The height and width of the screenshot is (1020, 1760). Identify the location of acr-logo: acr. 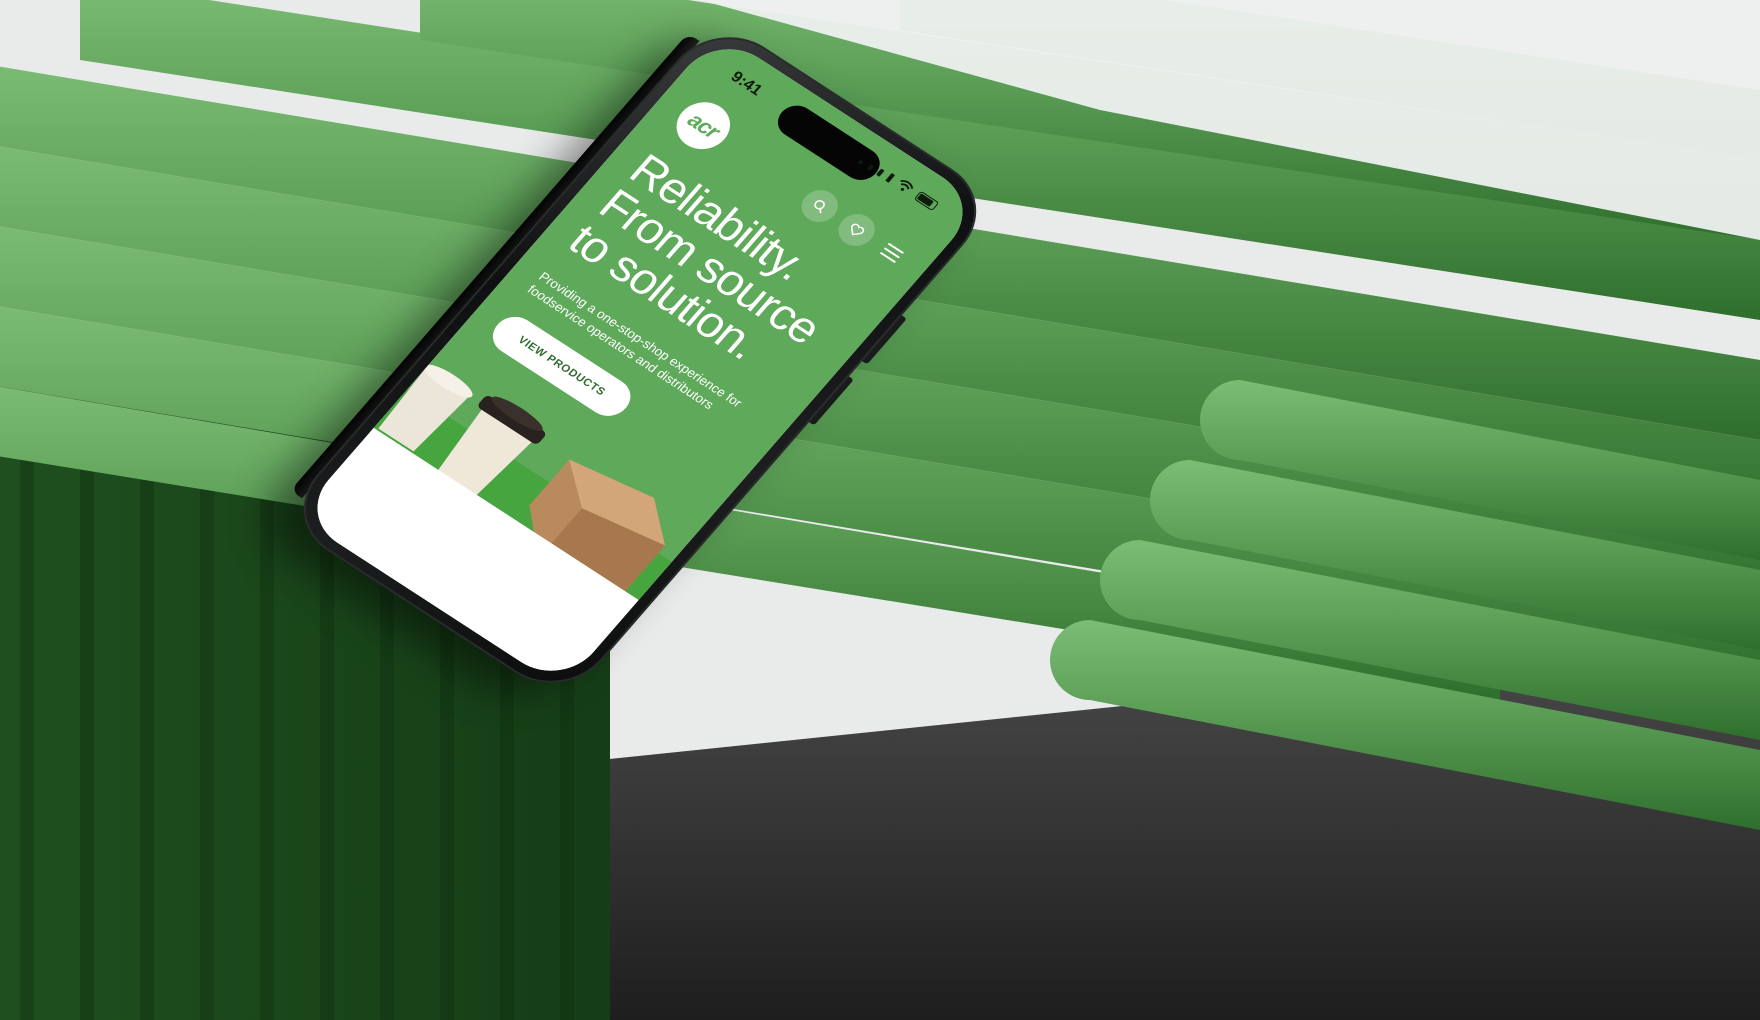
(703, 126).